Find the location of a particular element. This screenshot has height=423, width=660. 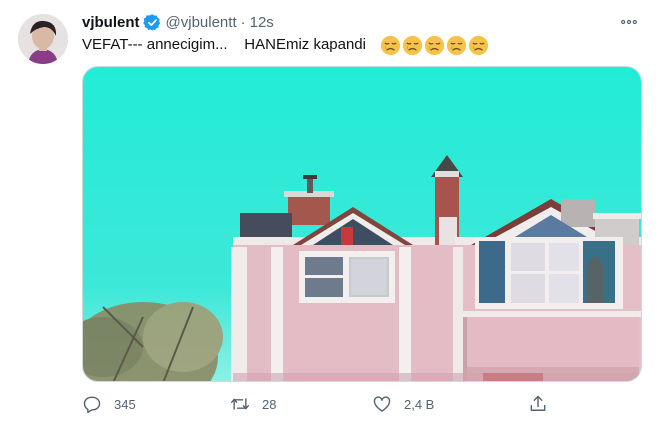

retweet-icon is located at coordinates (240, 404).